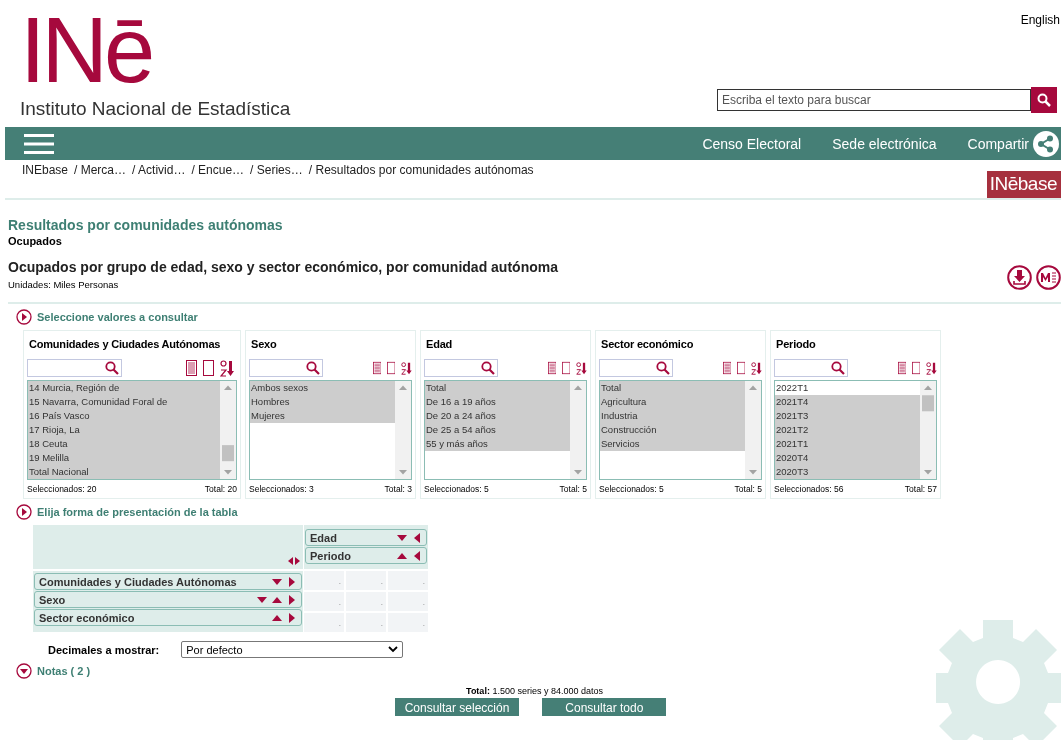  What do you see at coordinates (1048, 277) in the screenshot?
I see `metadata-icon` at bounding box center [1048, 277].